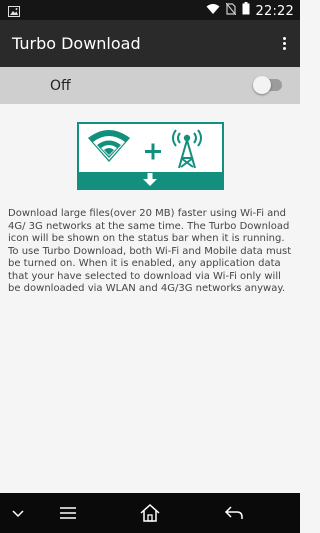 The image size is (320, 533). Describe the element at coordinates (187, 149) in the screenshot. I see `cell-tower-icon` at that location.